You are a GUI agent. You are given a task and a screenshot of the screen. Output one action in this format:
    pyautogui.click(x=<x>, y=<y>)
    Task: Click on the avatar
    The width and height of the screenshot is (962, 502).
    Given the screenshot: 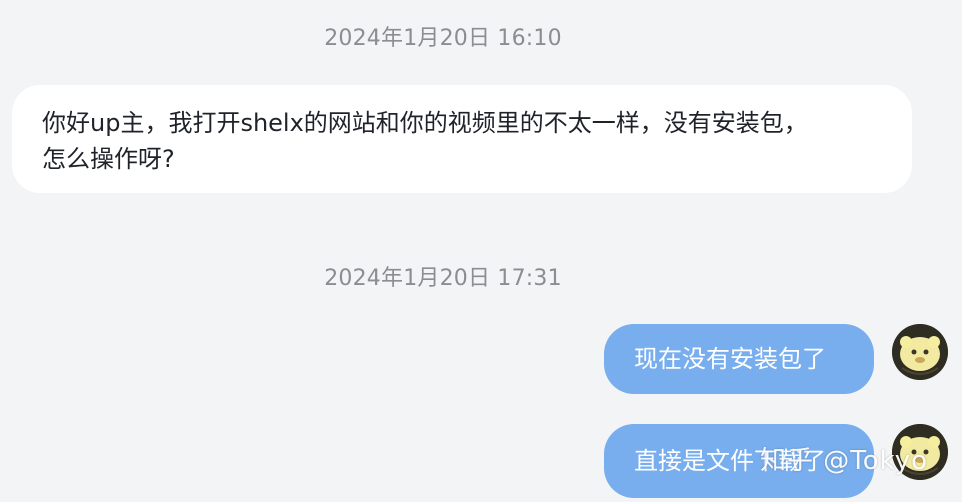 What is the action you would take?
    pyautogui.click(x=920, y=352)
    